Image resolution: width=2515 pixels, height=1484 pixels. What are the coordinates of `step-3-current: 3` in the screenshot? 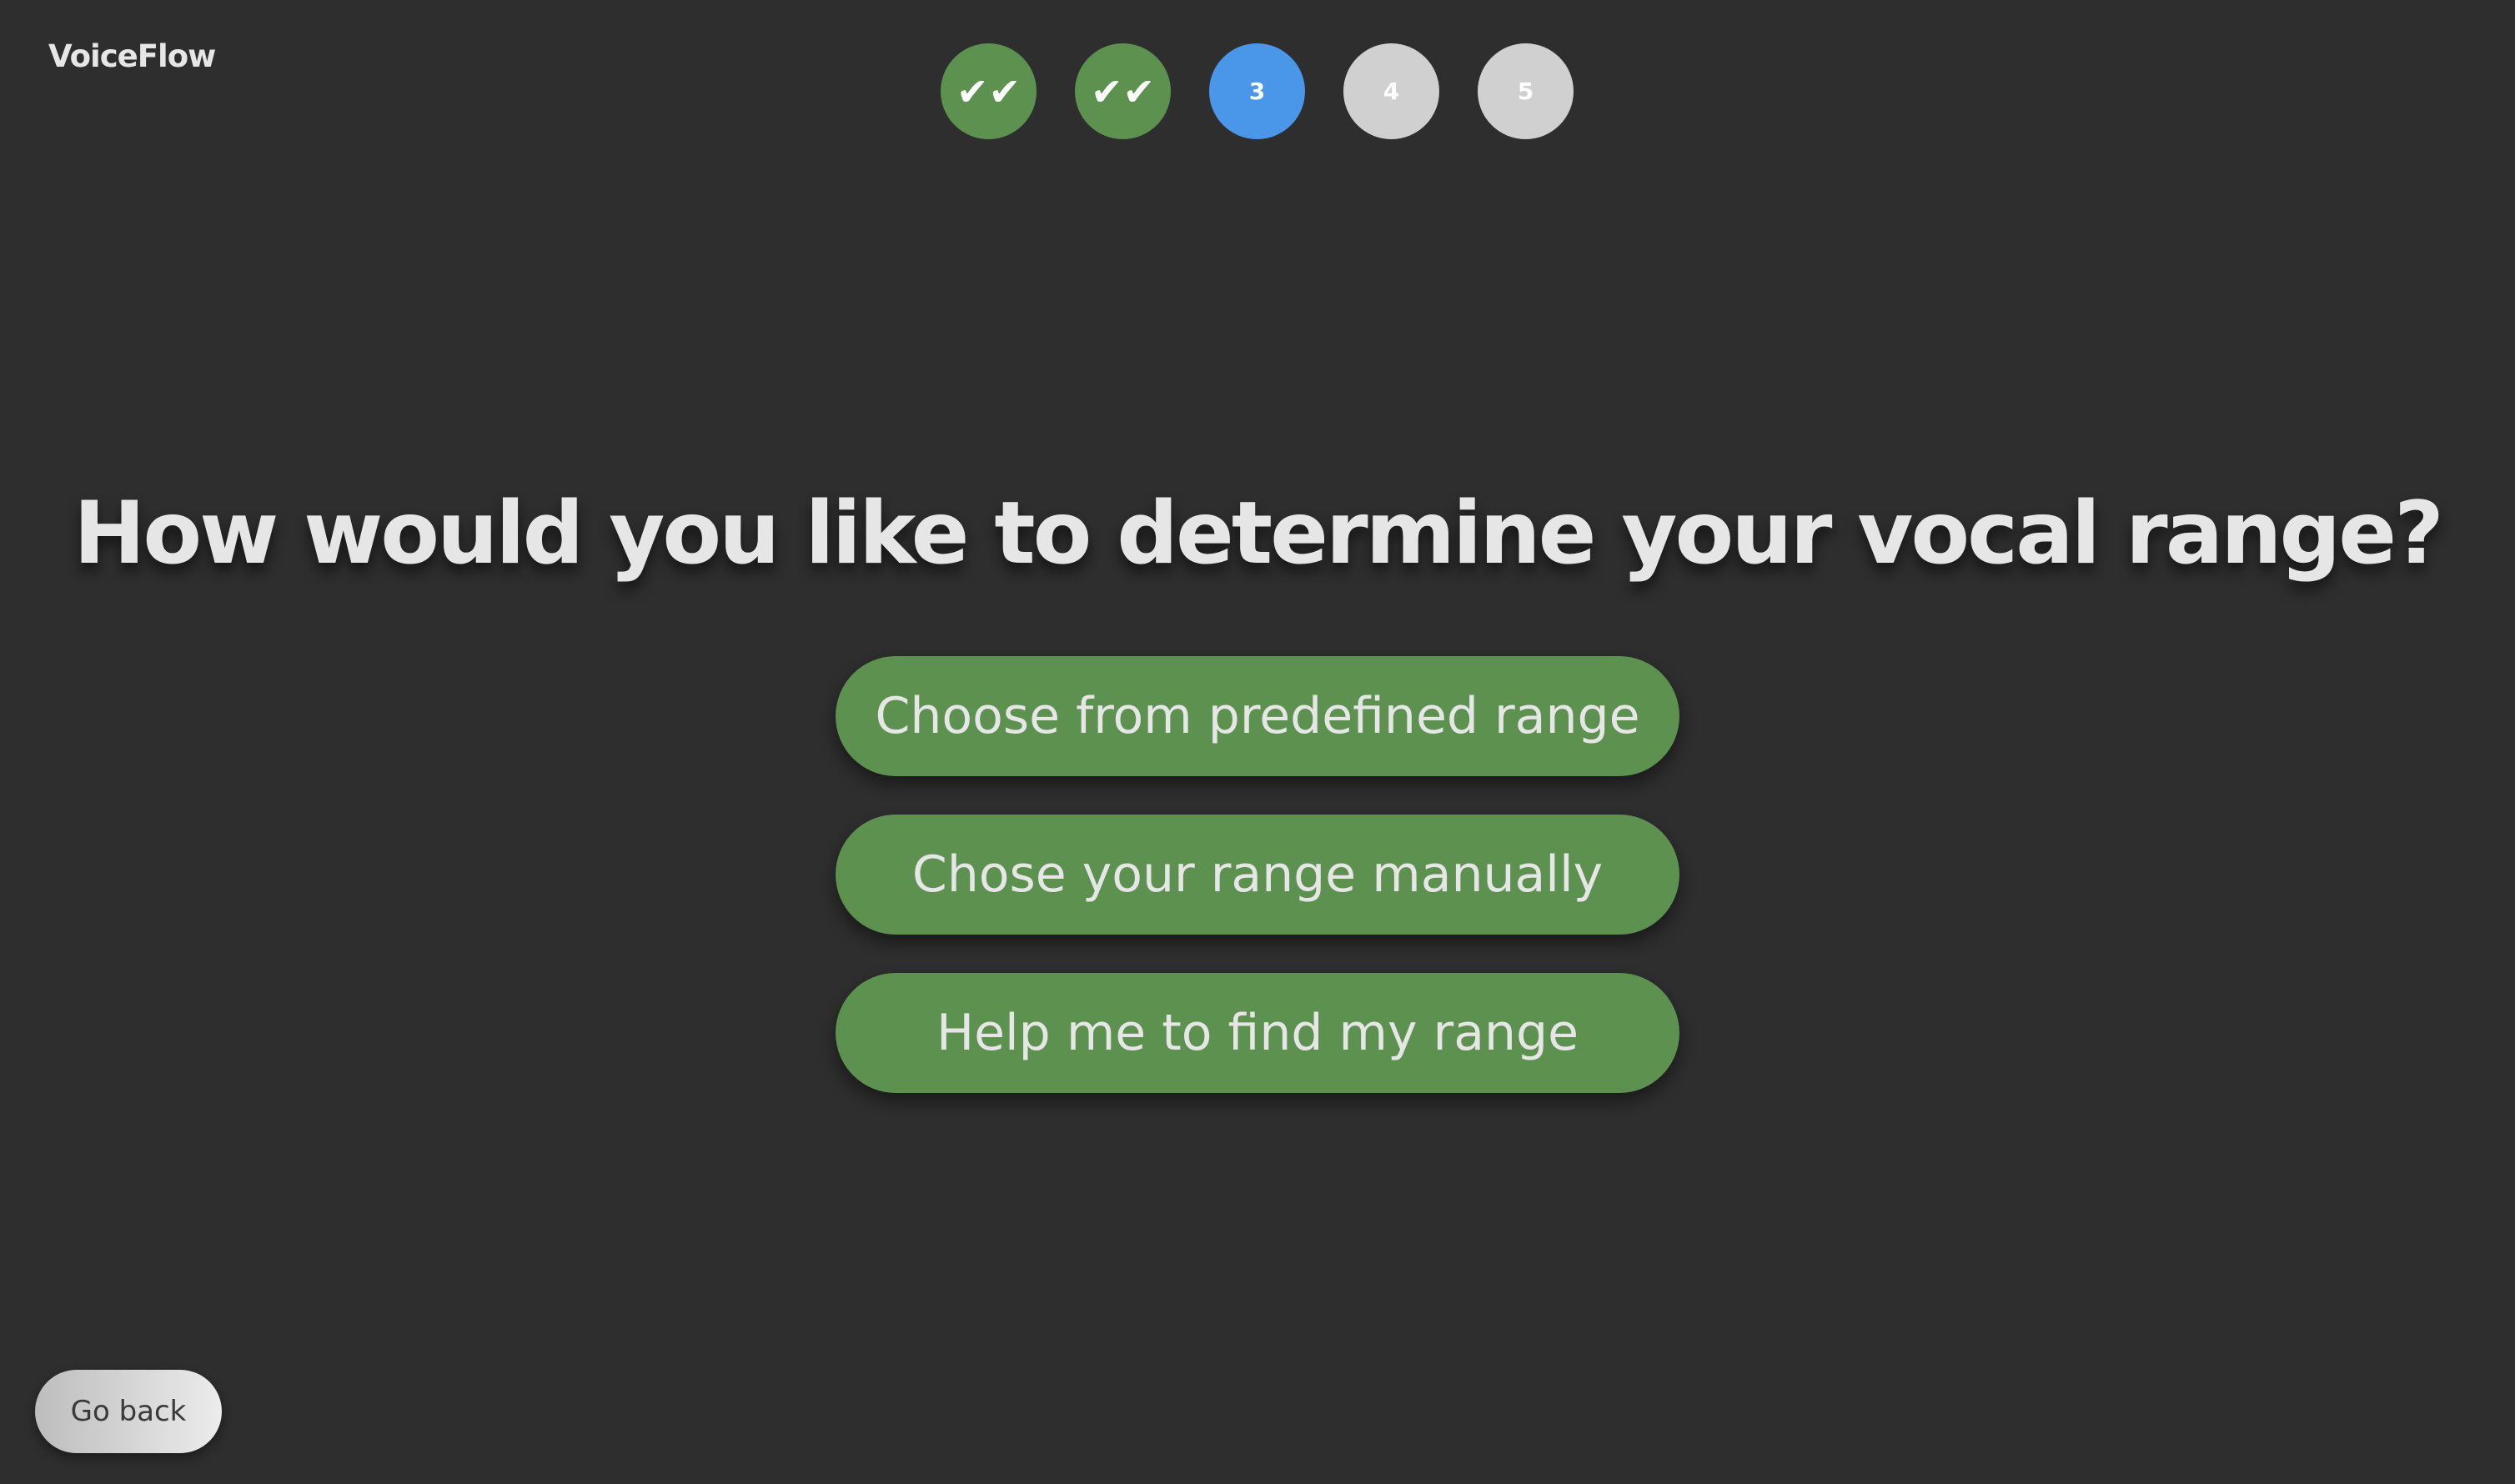 It's located at (1257, 91).